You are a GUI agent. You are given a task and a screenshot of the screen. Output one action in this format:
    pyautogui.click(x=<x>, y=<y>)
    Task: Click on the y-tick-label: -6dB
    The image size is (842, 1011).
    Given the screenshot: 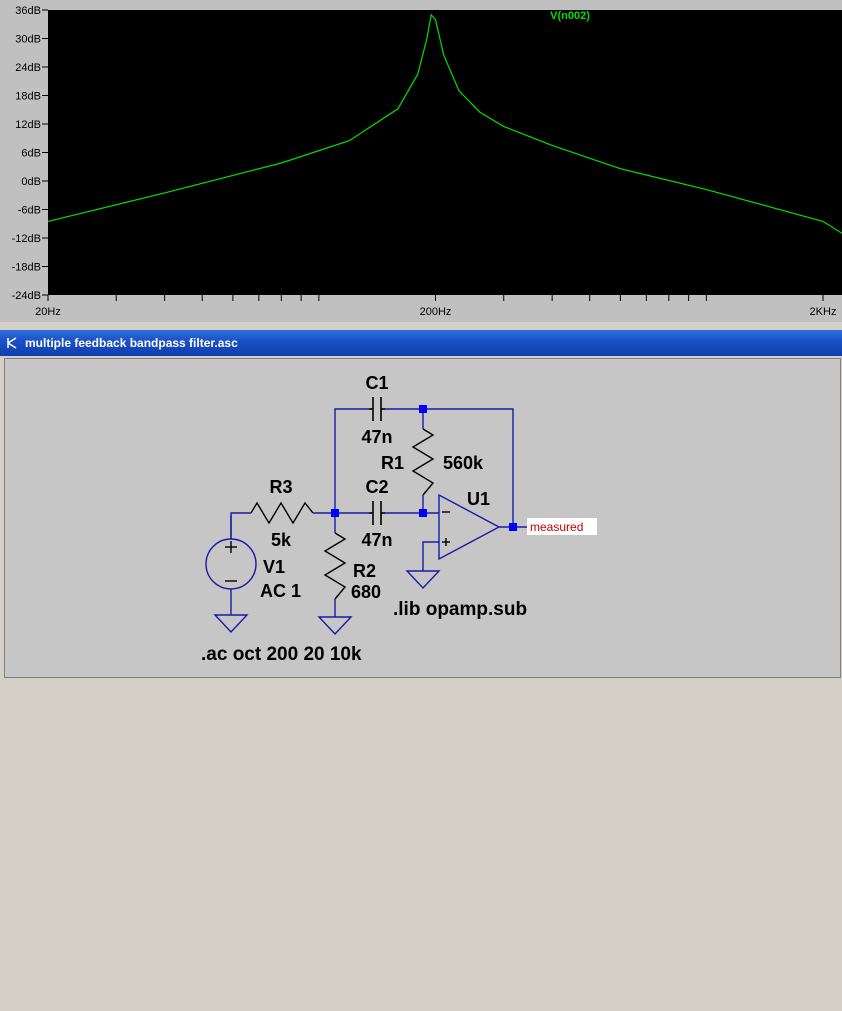 What is the action you would take?
    pyautogui.click(x=29, y=211)
    